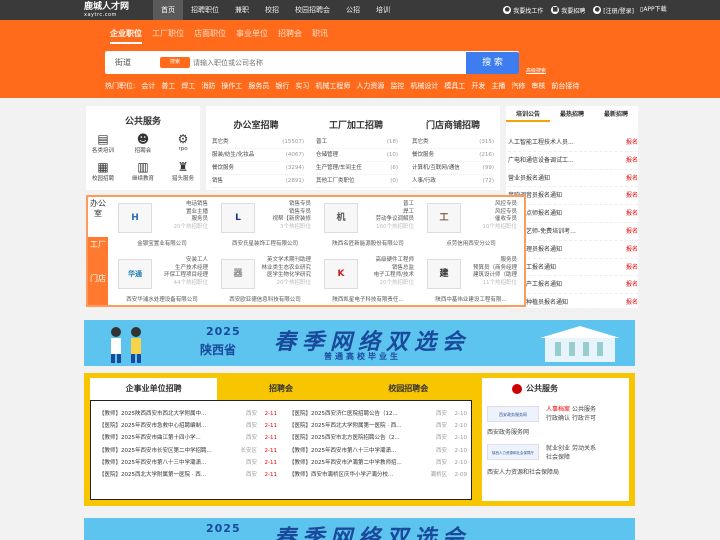  I want to click on job-title: 英文学术期刊助理, so click(285, 261).